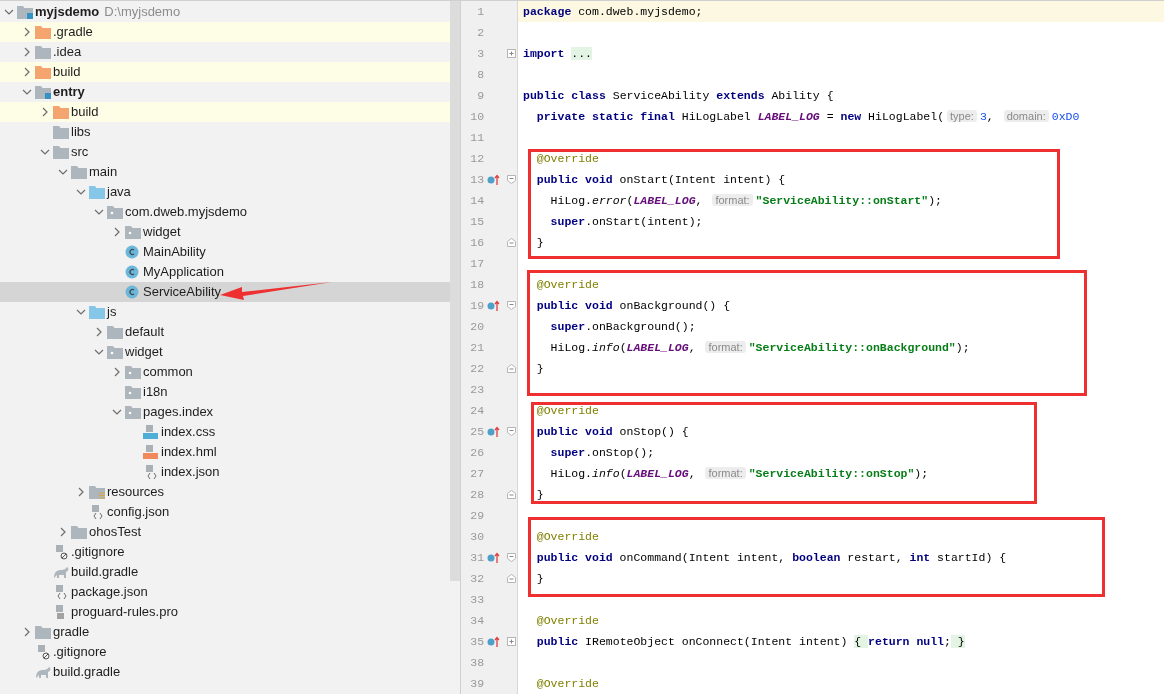 This screenshot has height=694, width=1164. What do you see at coordinates (80, 652) in the screenshot?
I see `file-name: .gitignore` at bounding box center [80, 652].